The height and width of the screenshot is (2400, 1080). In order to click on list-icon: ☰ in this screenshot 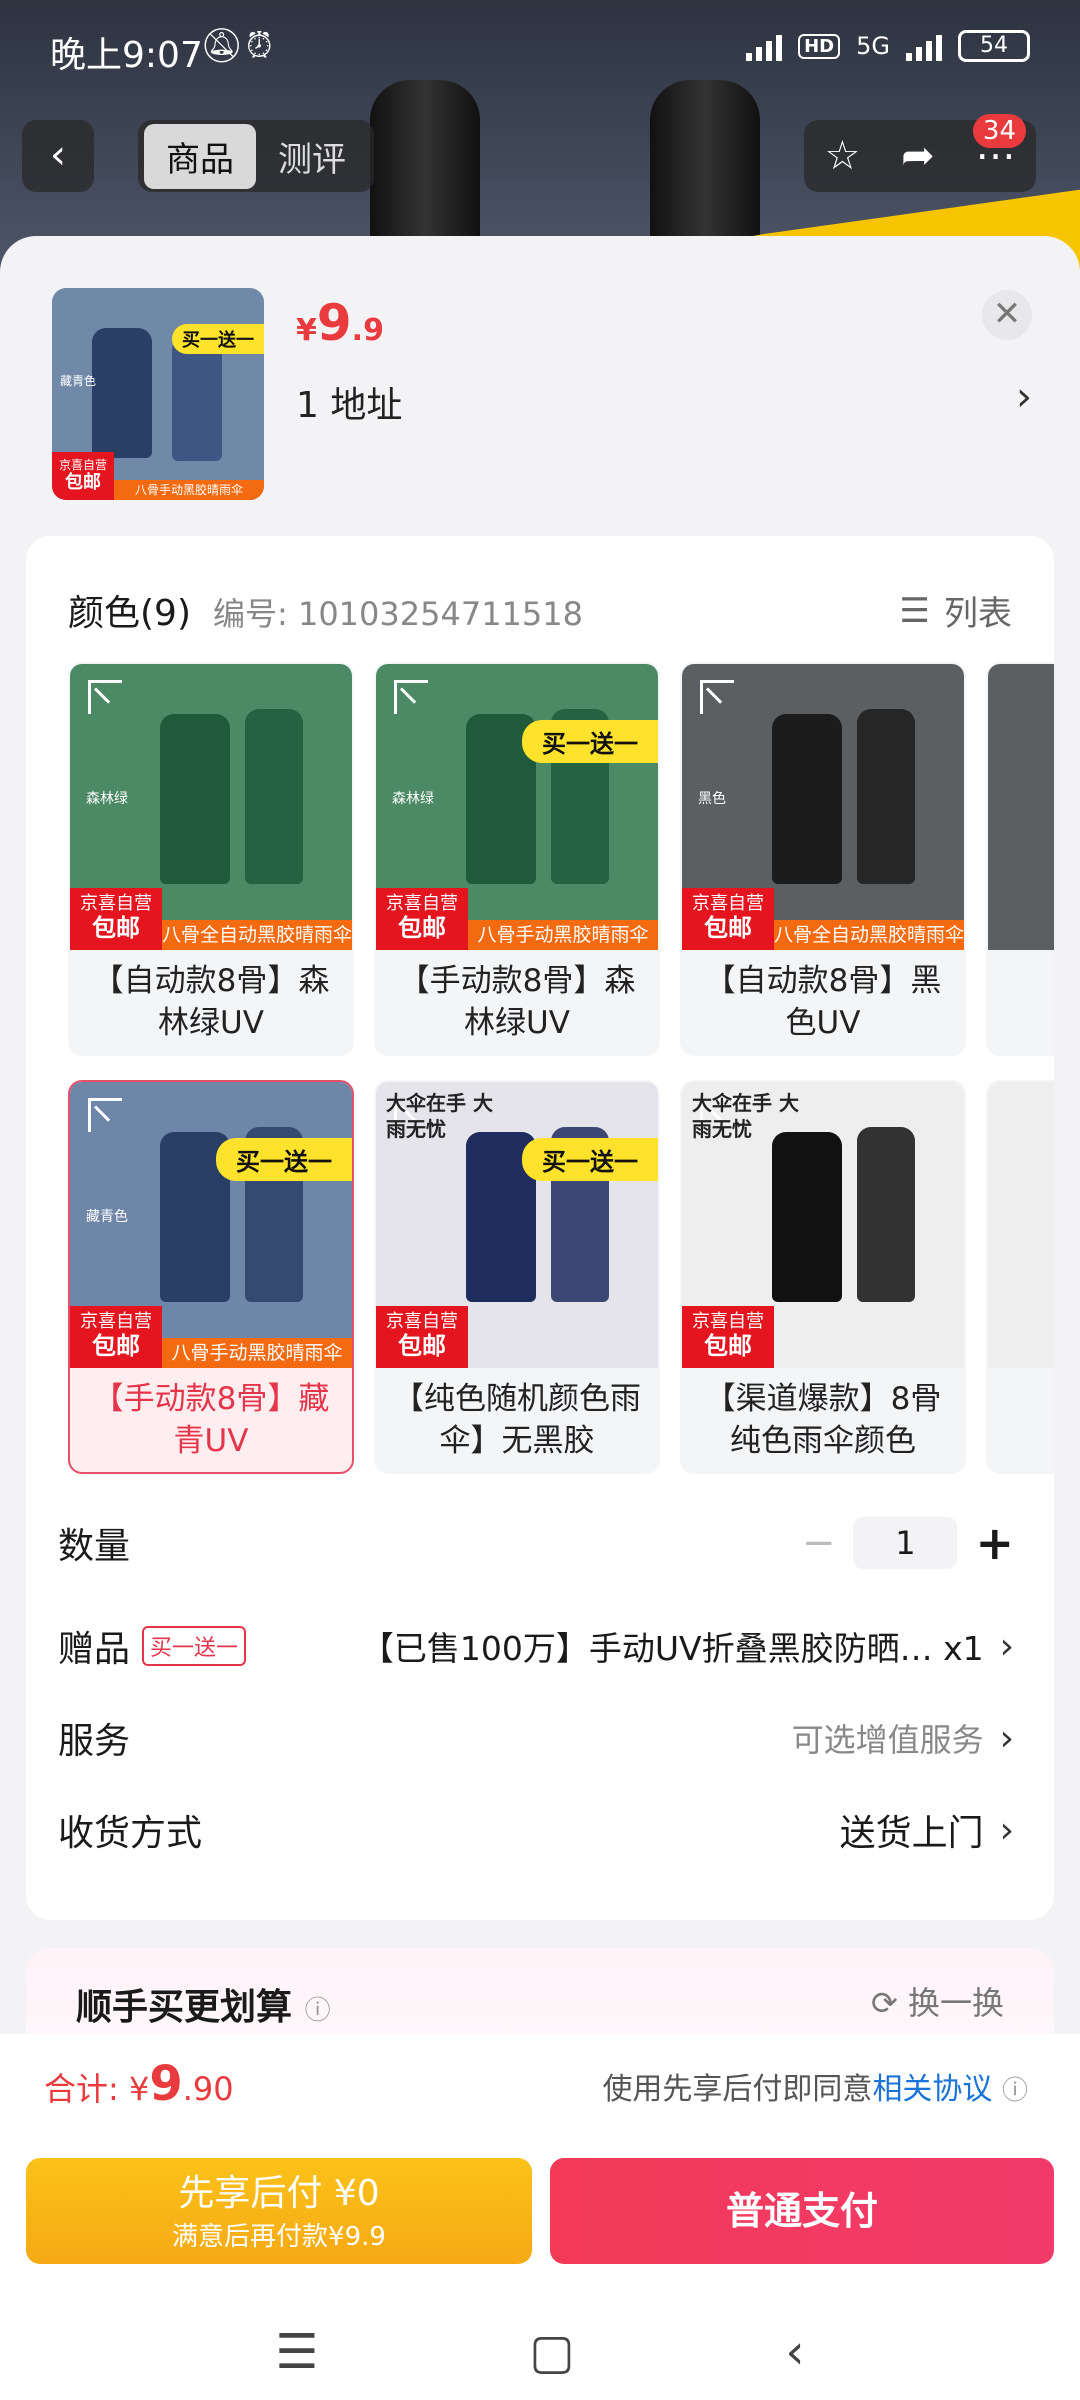, I will do `click(914, 610)`.